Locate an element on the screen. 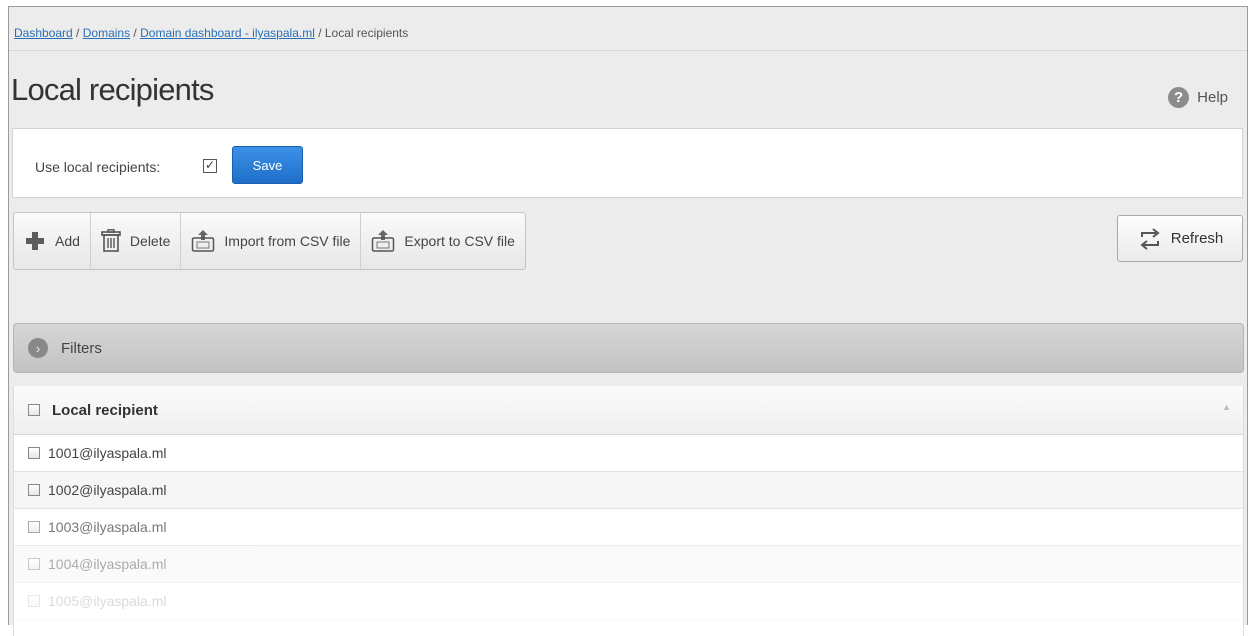  add-label: Add is located at coordinates (67, 241).